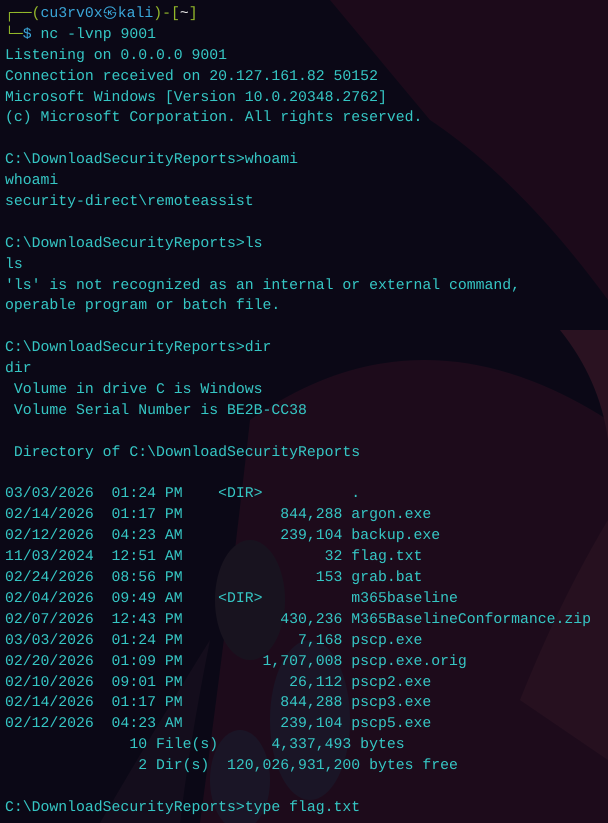 The image size is (608, 823). What do you see at coordinates (213, 640) in the screenshot?
I see `directory-entry: 03/03/2026 01:24 PM 7,168 pscp.exe` at bounding box center [213, 640].